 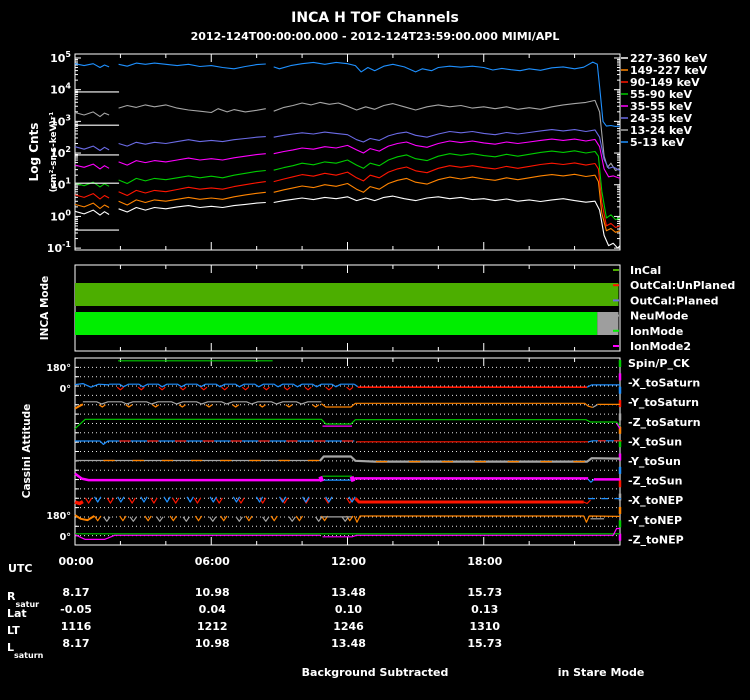 What do you see at coordinates (17, 613) in the screenshot?
I see `ephemeris-row-label: Lat` at bounding box center [17, 613].